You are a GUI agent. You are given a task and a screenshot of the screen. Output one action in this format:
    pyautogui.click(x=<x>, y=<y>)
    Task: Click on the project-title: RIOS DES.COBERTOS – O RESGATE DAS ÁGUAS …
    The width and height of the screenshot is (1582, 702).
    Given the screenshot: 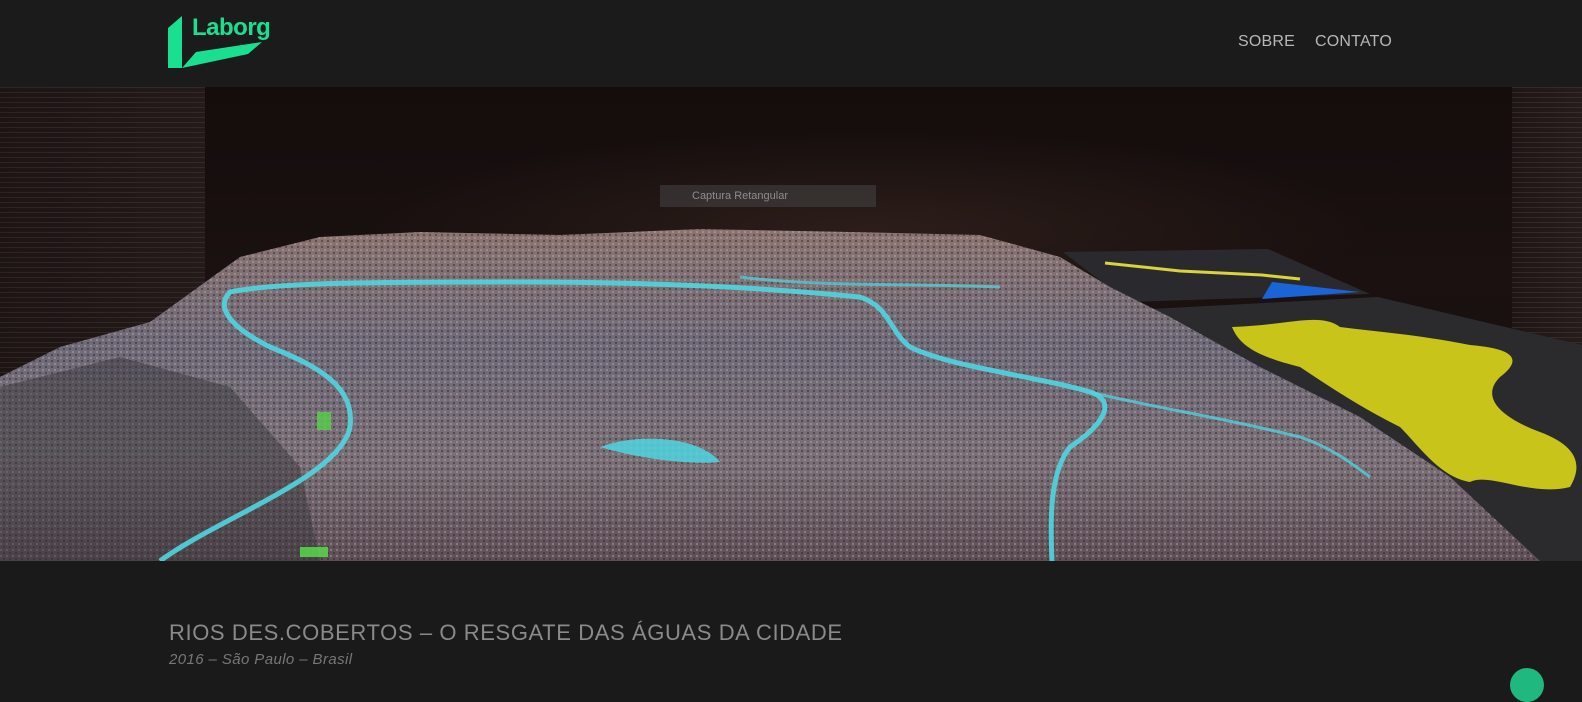 What is the action you would take?
    pyautogui.click(x=506, y=632)
    